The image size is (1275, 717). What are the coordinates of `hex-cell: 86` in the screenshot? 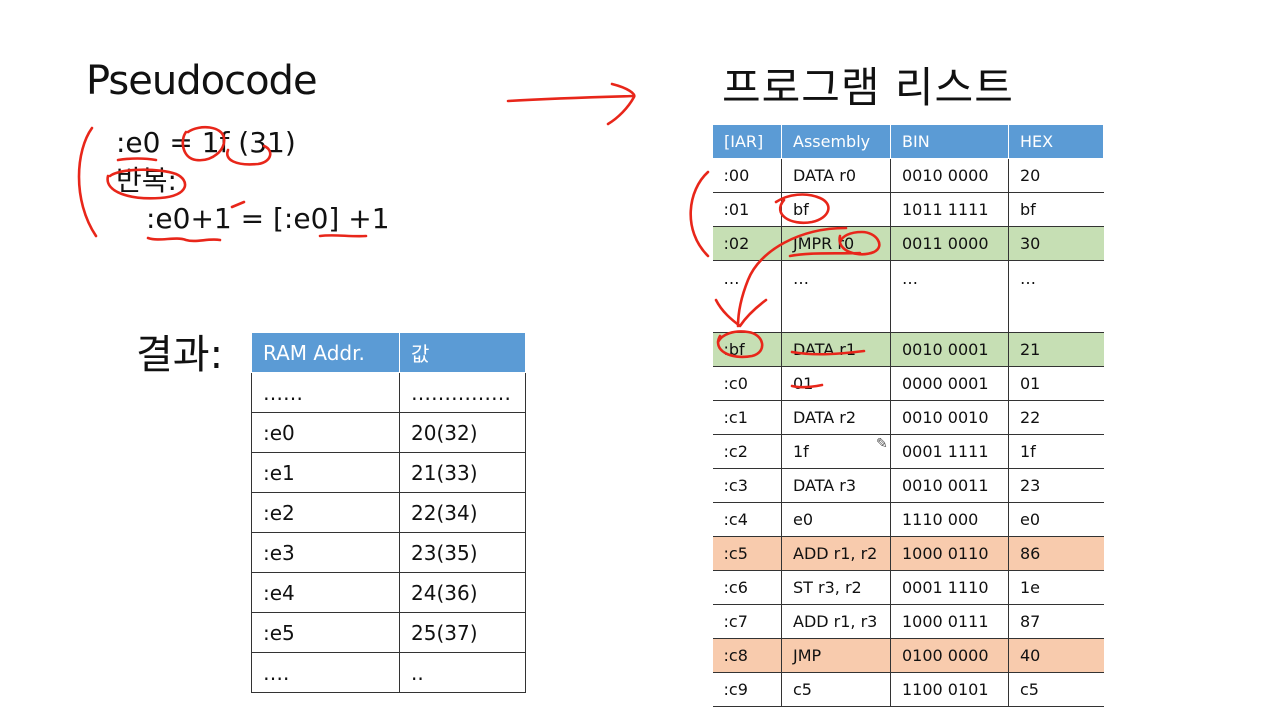 It's located at (1056, 553).